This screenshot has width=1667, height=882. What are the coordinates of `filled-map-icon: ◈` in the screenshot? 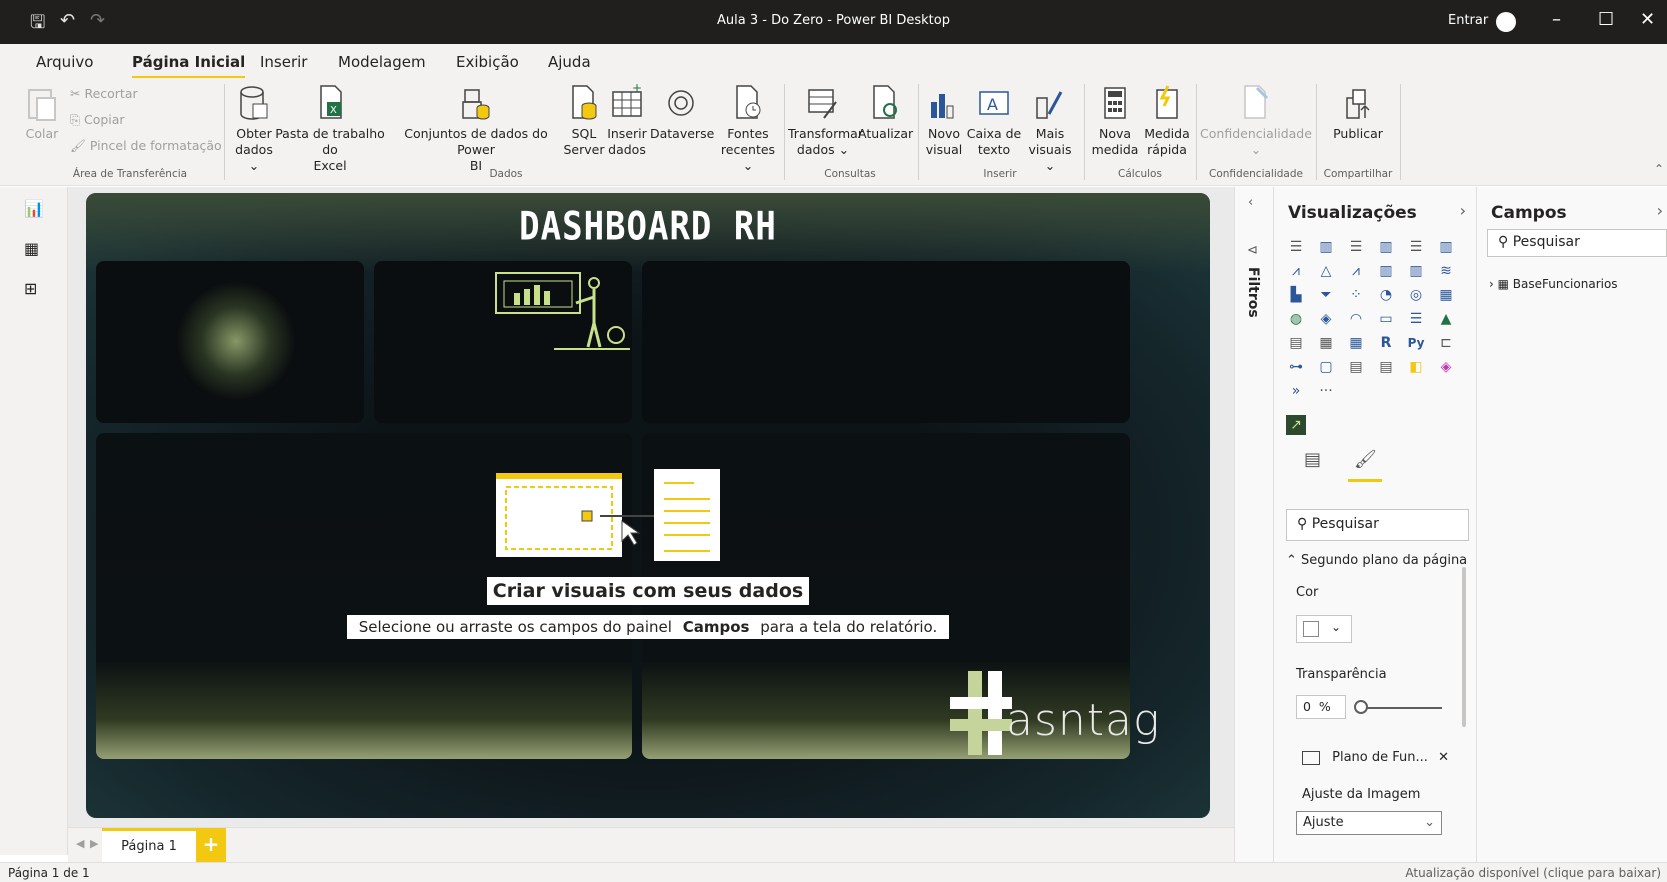 It's located at (1326, 319).